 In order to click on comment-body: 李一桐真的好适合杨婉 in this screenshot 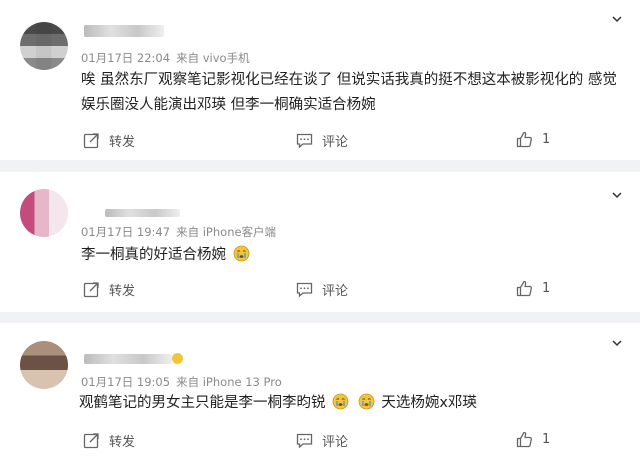, I will do `click(351, 255)`.